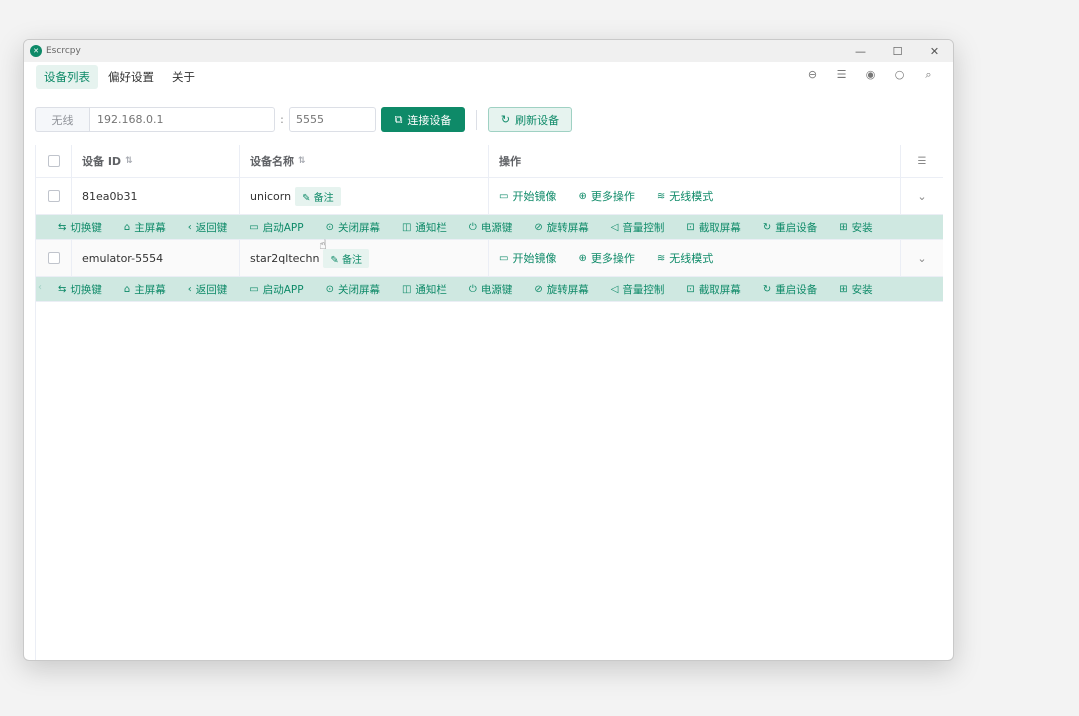 The height and width of the screenshot is (716, 1079). What do you see at coordinates (131, 77) in the screenshot?
I see `nav-preferences: 偏好设置` at bounding box center [131, 77].